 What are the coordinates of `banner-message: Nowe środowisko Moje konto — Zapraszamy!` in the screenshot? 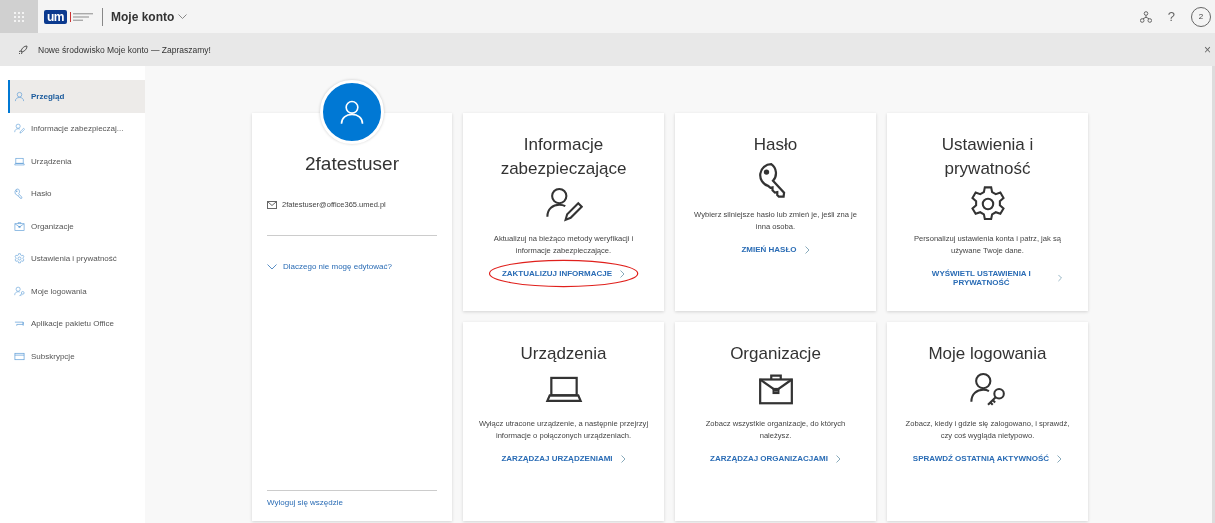 It's located at (124, 49).